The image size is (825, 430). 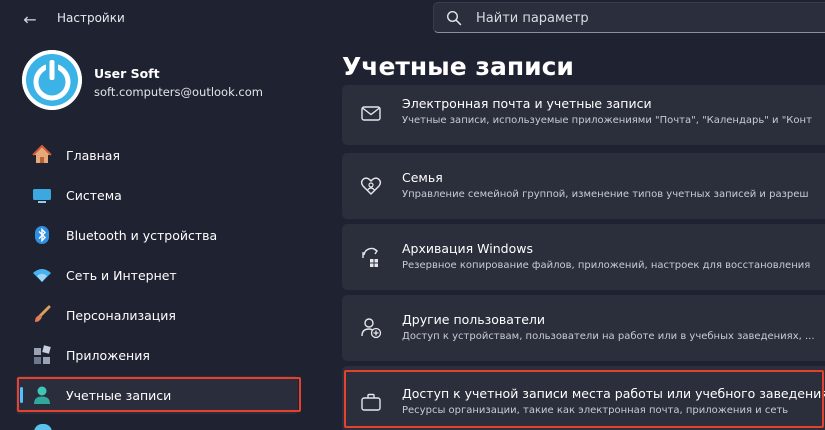 I want to click on card-title: Архивация Windows, so click(x=467, y=248).